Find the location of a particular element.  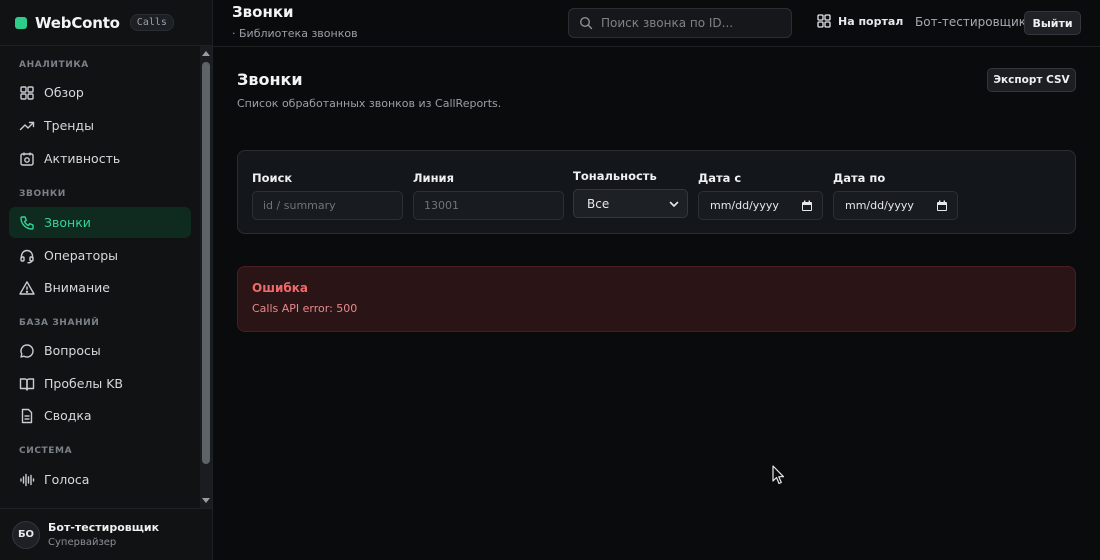

apps-grid-icon is located at coordinates (827, 21).